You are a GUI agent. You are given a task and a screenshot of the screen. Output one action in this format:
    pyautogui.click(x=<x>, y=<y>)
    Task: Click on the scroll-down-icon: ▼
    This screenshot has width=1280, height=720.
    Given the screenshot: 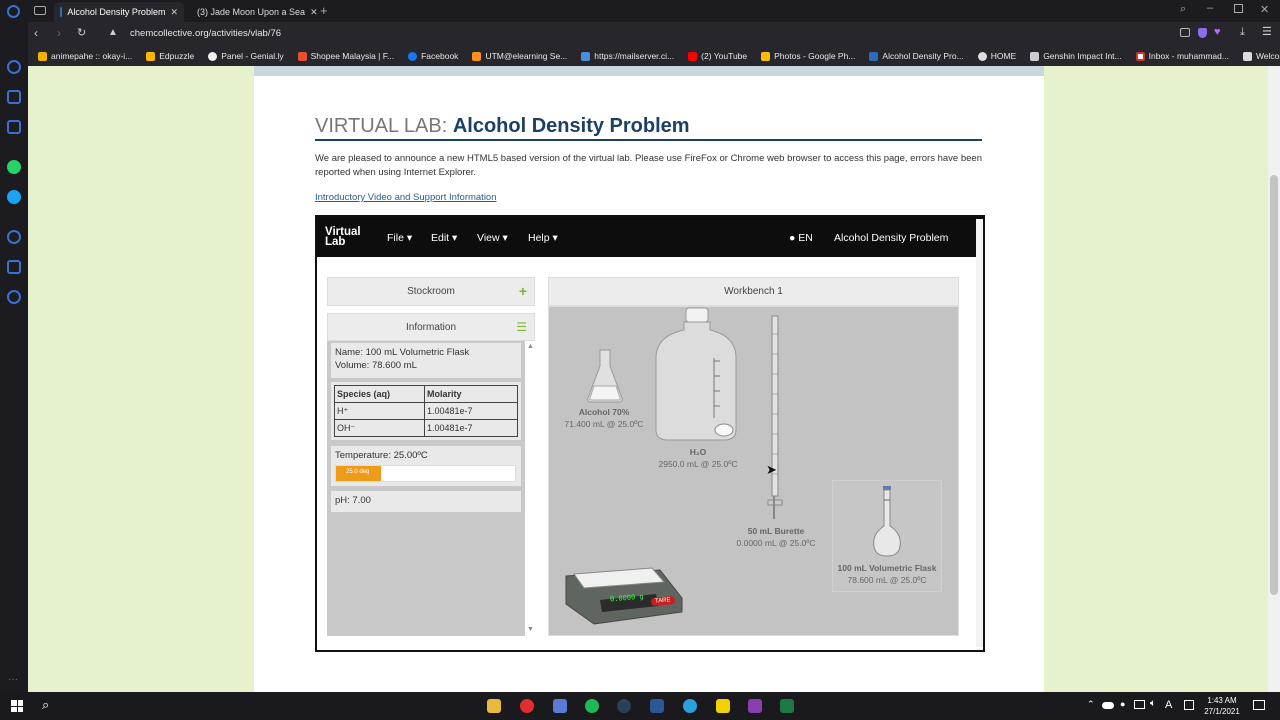 What is the action you would take?
    pyautogui.click(x=530, y=629)
    